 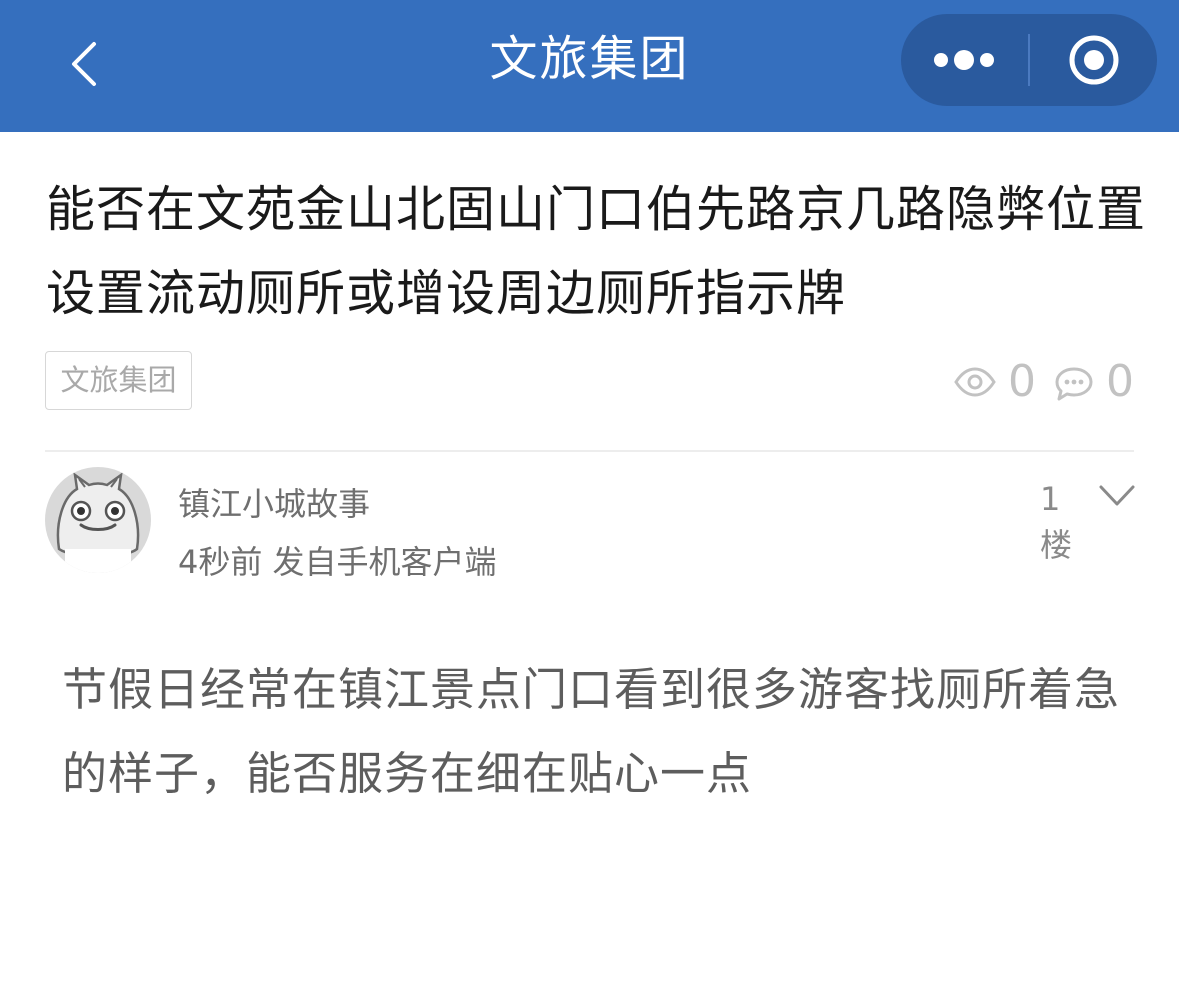 I want to click on eye-icon, so click(x=975, y=382).